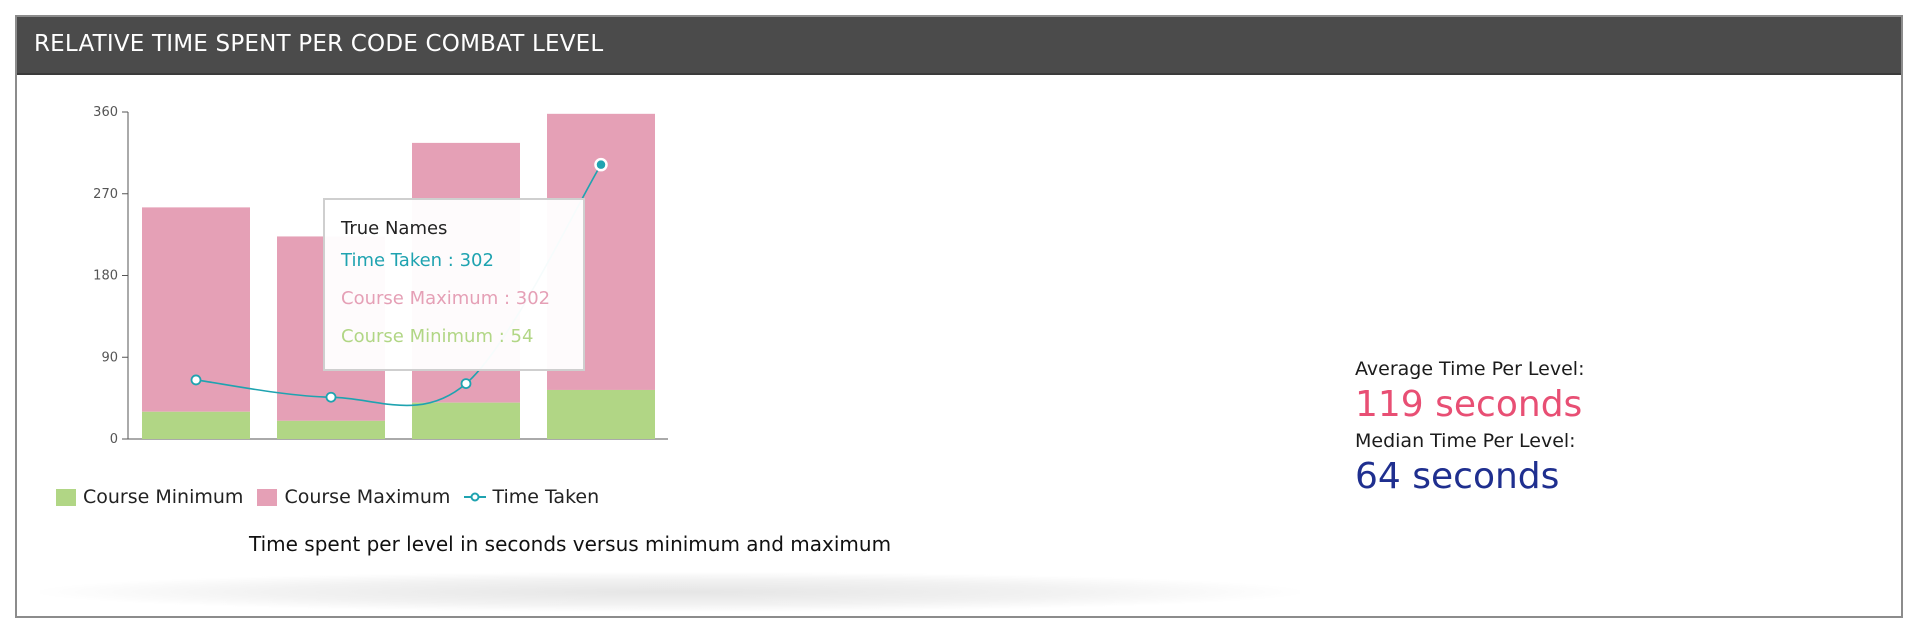 This screenshot has width=1920, height=624. What do you see at coordinates (475, 497) in the screenshot?
I see `line-marker-icon` at bounding box center [475, 497].